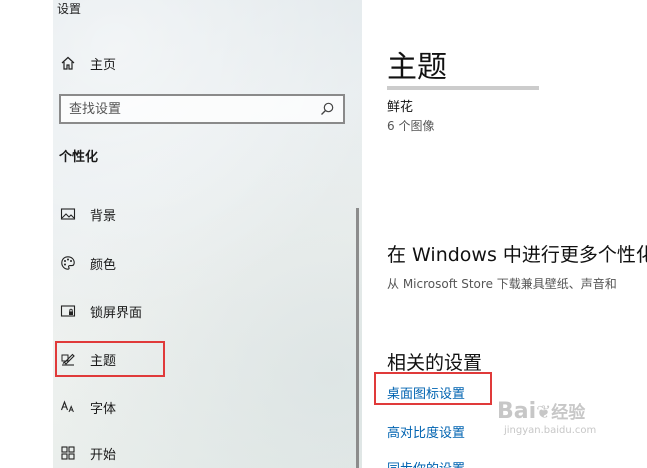  Describe the element at coordinates (103, 265) in the screenshot. I see `sidebar-item-label: 颜色` at that location.